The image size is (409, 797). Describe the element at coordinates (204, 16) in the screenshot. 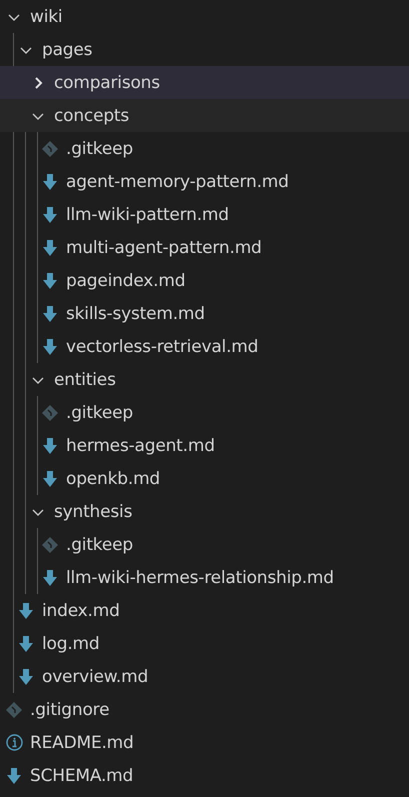

I see `folder-row: wiki` at that location.